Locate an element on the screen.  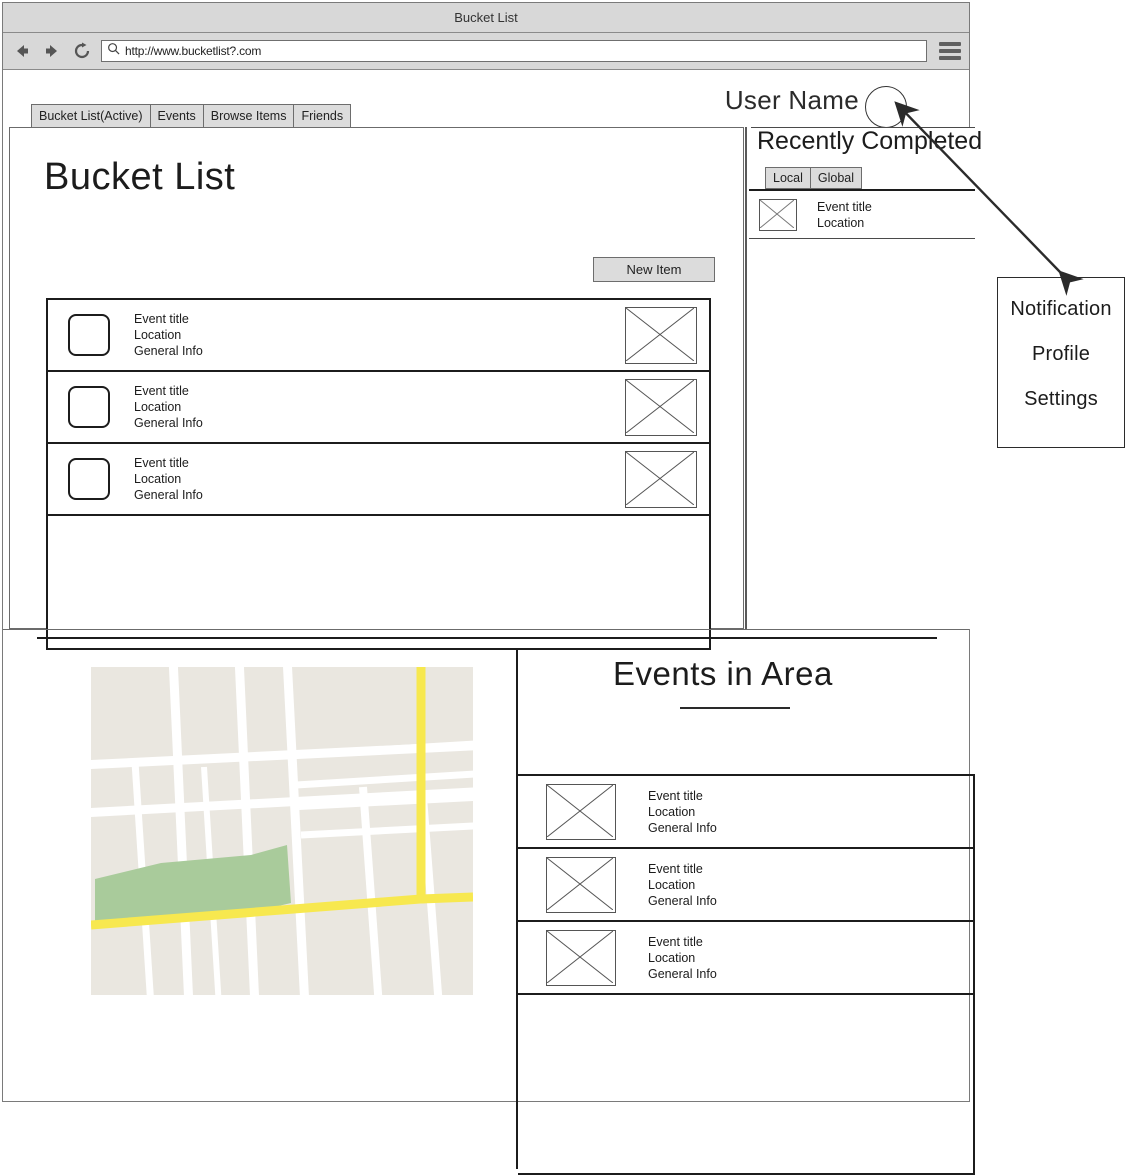
recently-completed-list: Event title Location is located at coordinates (862, 214).